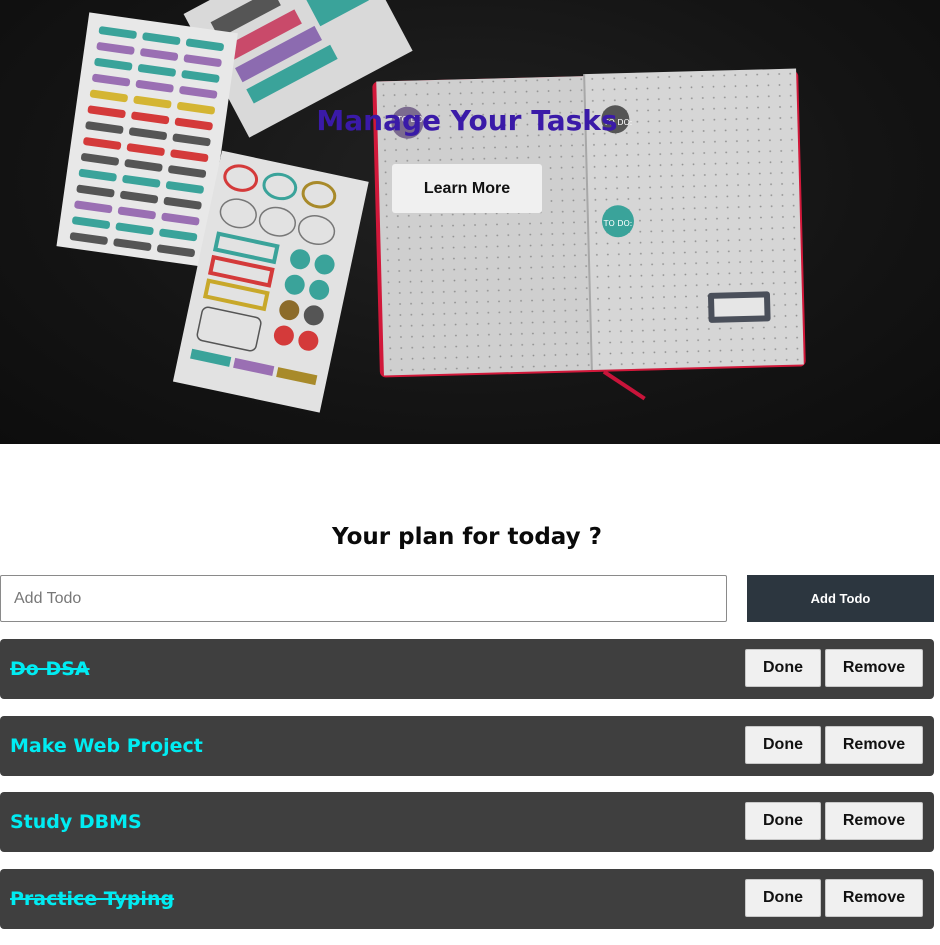 The height and width of the screenshot is (945, 940). What do you see at coordinates (467, 745) in the screenshot?
I see `todo-item: Make Web Project Done Remove` at bounding box center [467, 745].